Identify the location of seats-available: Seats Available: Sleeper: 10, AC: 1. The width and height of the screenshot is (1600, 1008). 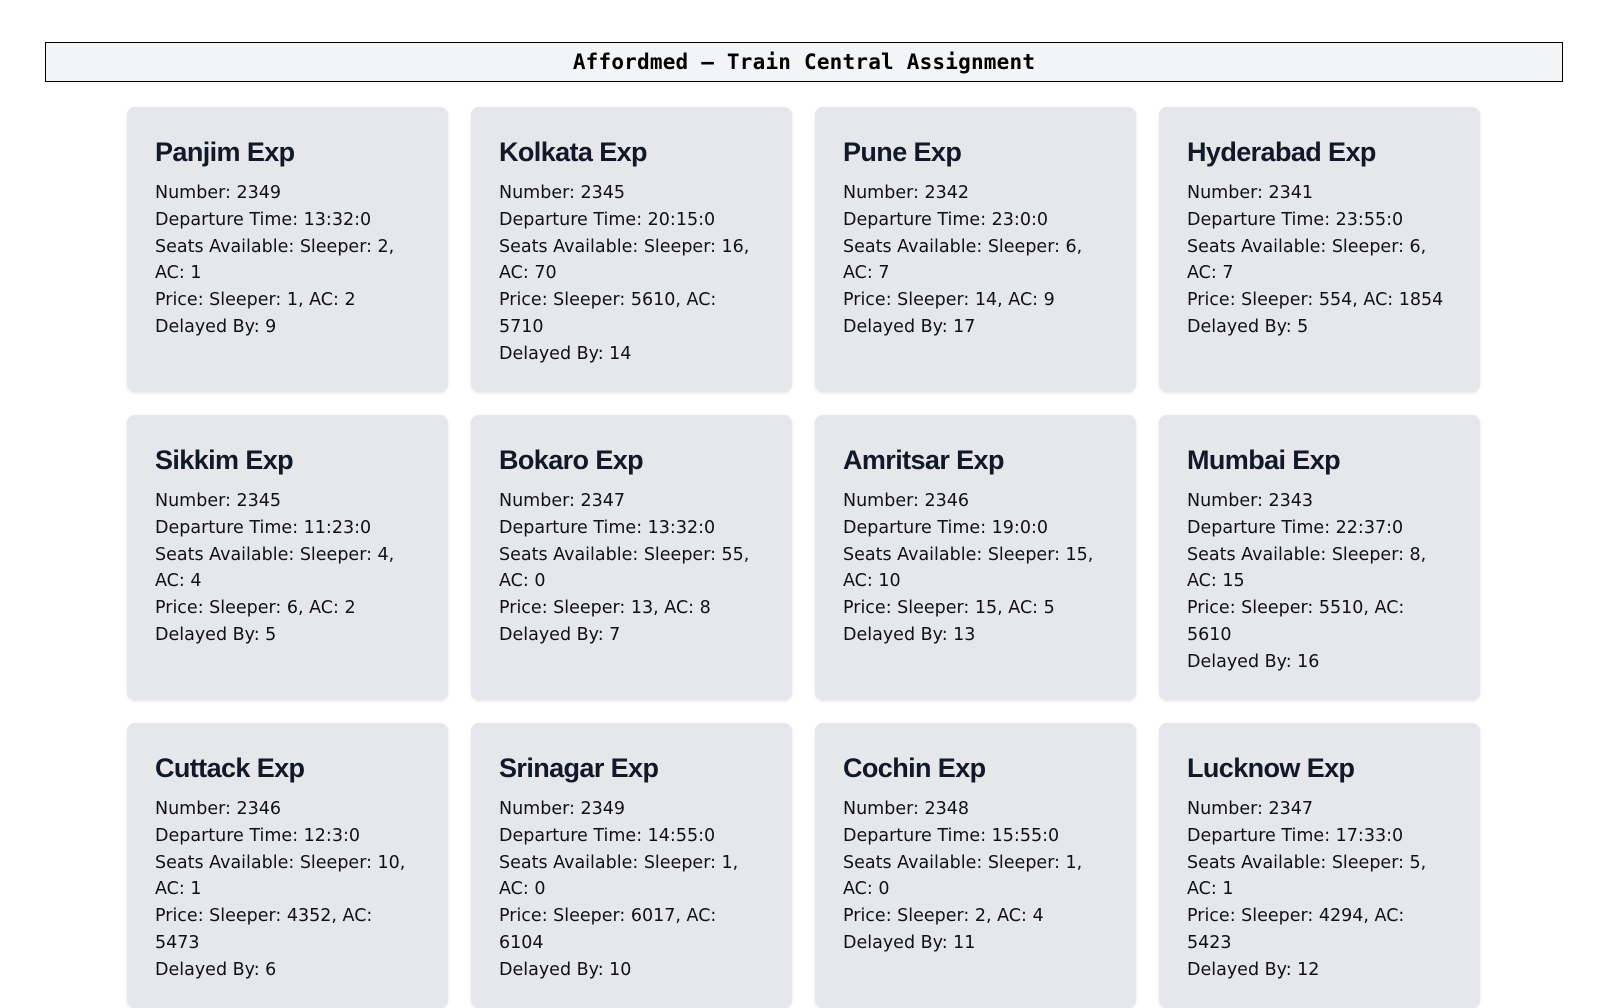
(287, 877).